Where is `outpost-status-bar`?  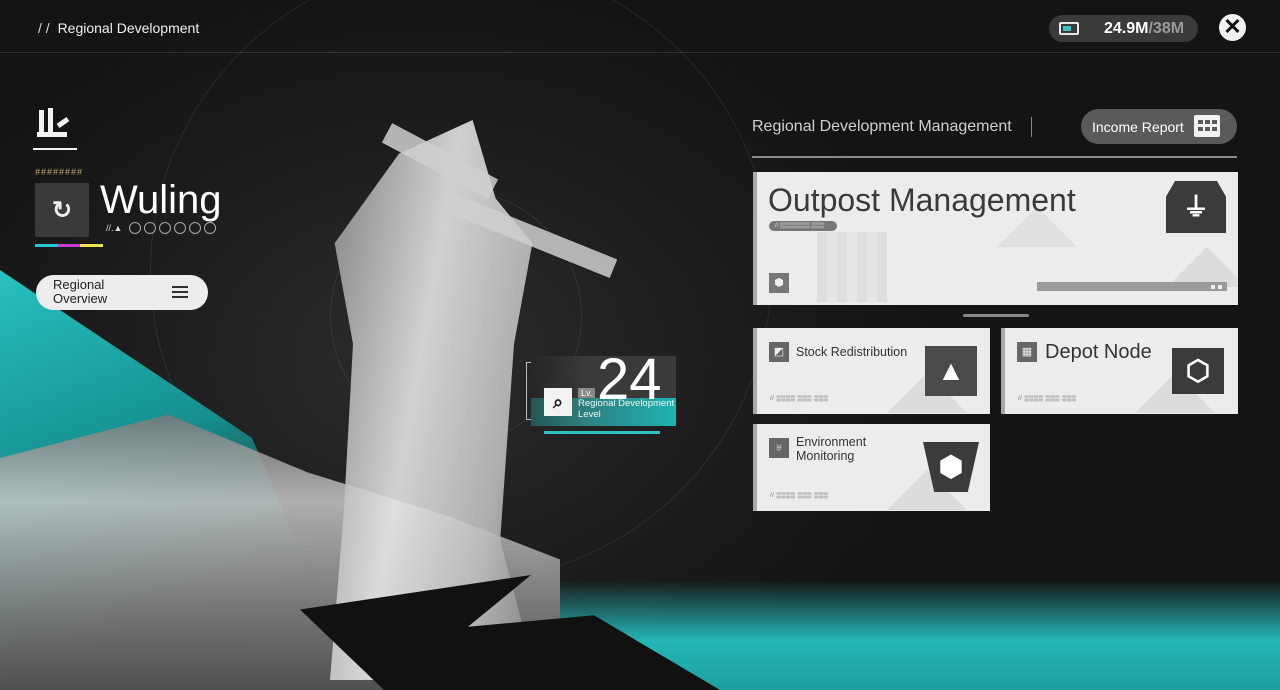
outpost-status-bar is located at coordinates (1132, 286).